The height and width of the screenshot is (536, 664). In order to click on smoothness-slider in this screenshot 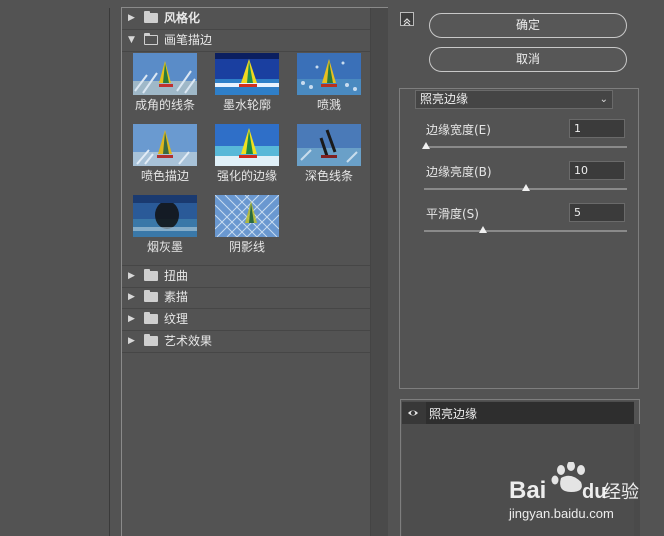, I will do `click(525, 231)`.